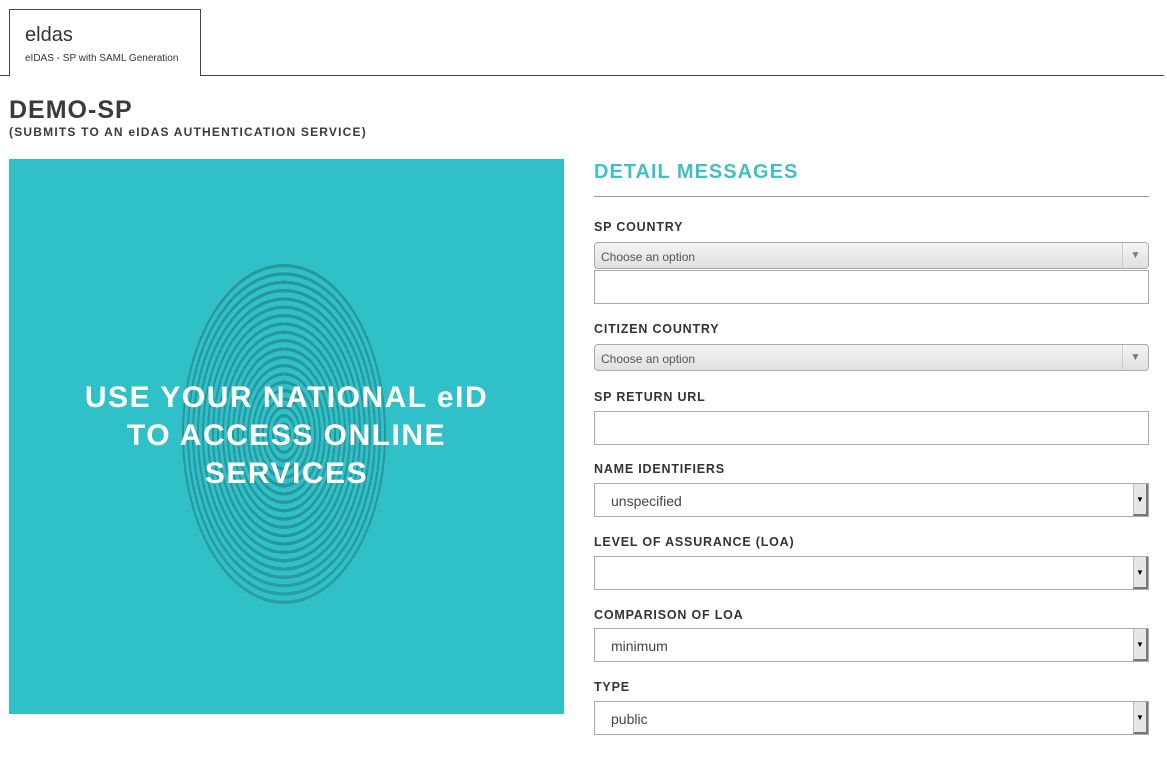  I want to click on comparison-value: minimum, so click(639, 646).